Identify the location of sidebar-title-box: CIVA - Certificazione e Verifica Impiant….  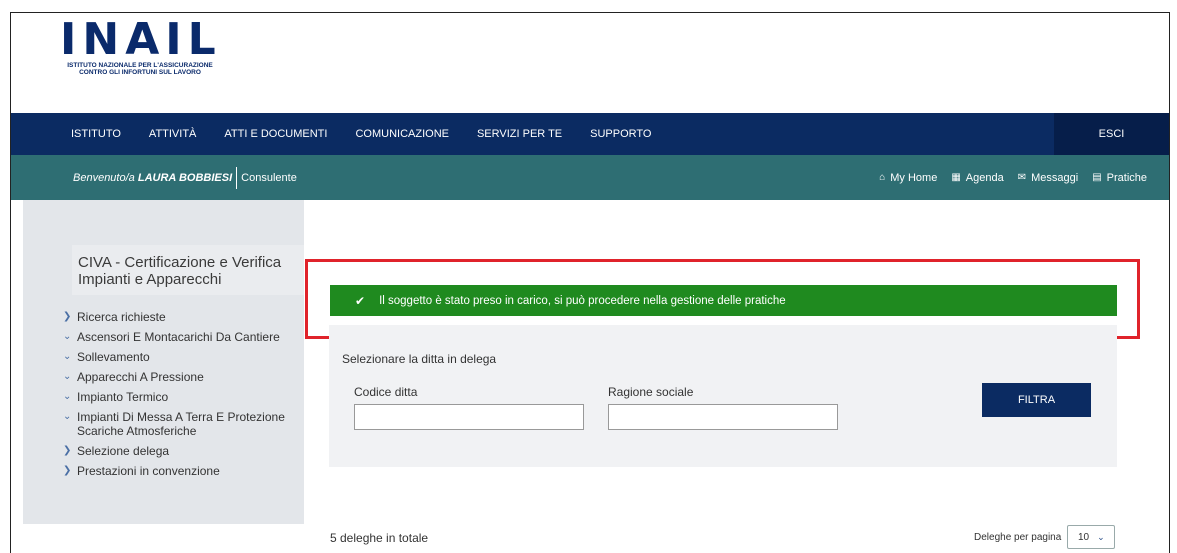
(188, 270).